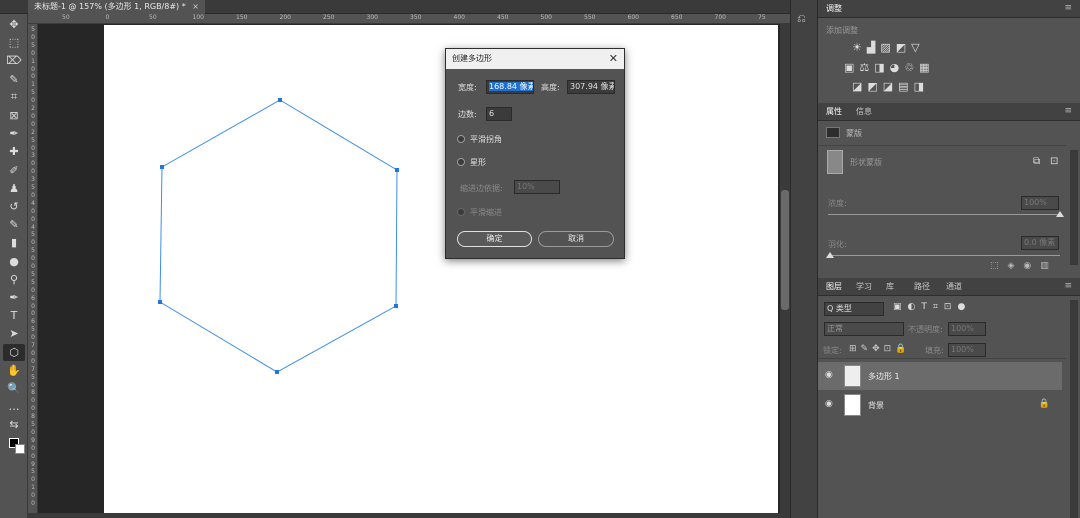 The width and height of the screenshot is (1080, 518). Describe the element at coordinates (461, 139) in the screenshot. I see `smooth-corners-checkbox` at that location.